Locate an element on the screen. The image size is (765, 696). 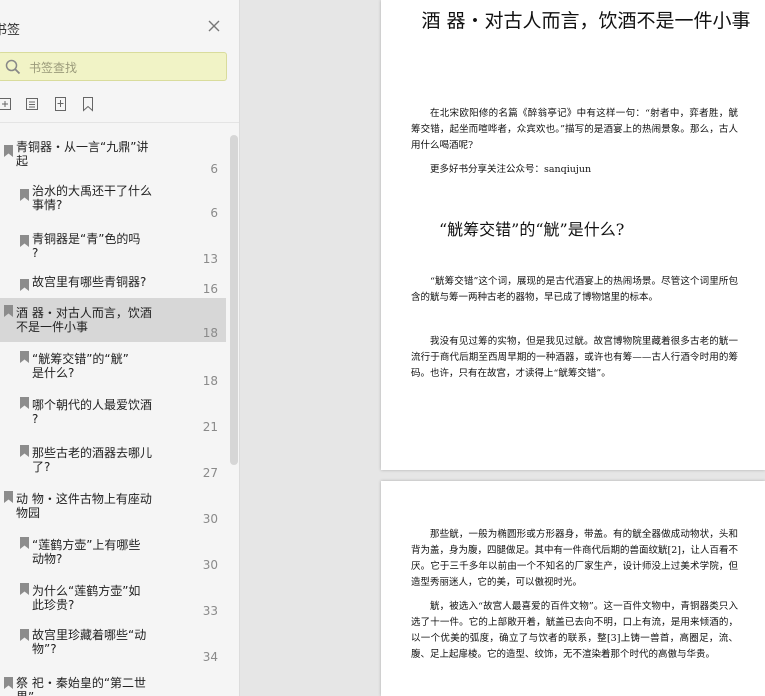
bookmark-item: 故宫里有哪些青铜器? 16 is located at coordinates (113, 286).